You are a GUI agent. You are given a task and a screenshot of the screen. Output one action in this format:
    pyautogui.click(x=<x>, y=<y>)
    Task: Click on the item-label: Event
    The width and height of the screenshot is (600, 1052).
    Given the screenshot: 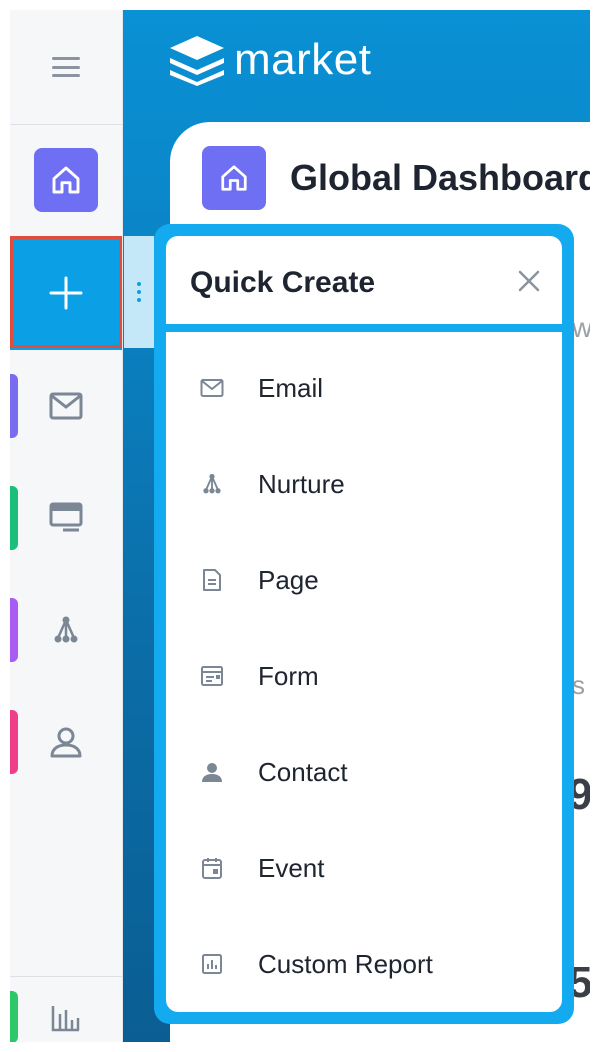 What is the action you would take?
    pyautogui.click(x=291, y=867)
    